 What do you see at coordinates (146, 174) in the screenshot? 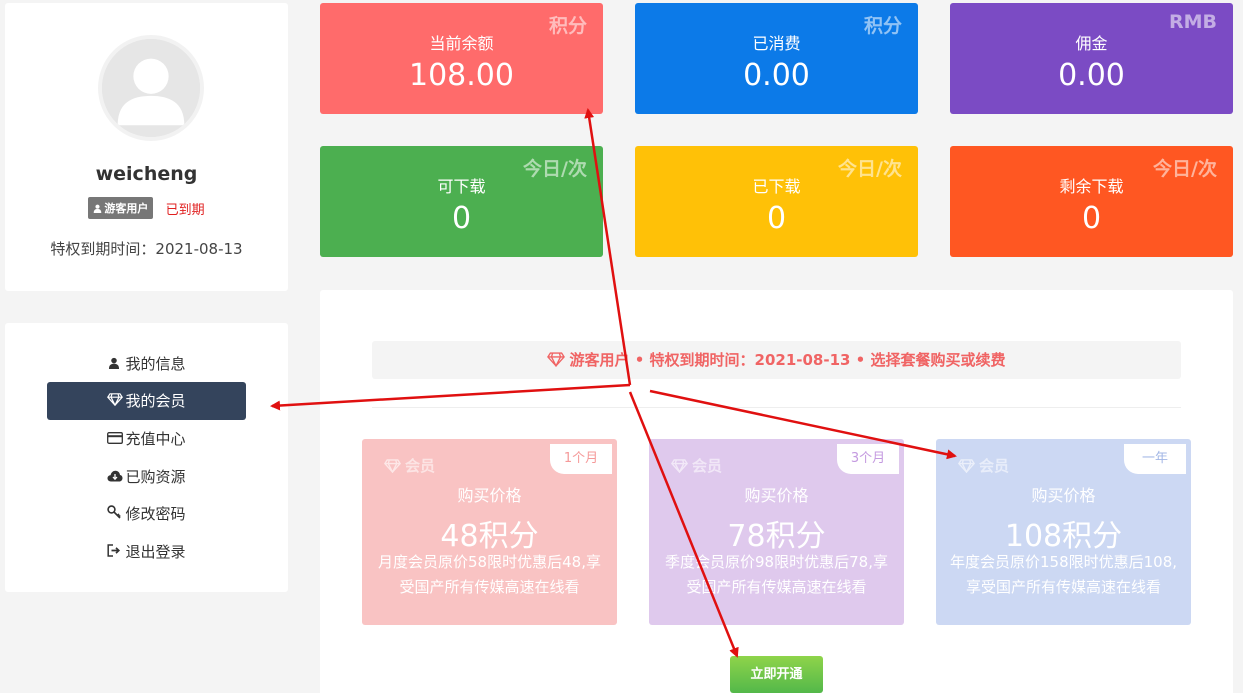
I see `username: weicheng` at bounding box center [146, 174].